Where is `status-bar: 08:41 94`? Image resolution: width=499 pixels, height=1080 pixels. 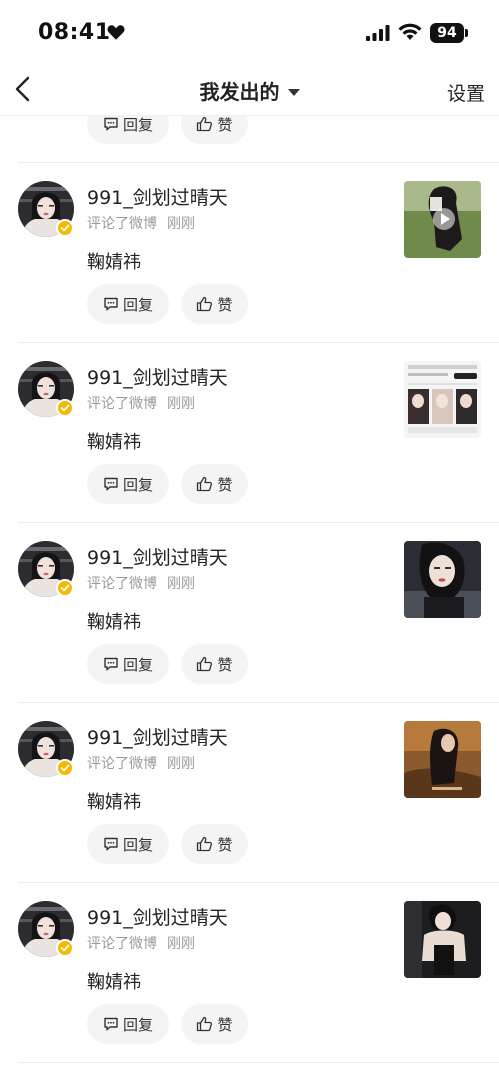 status-bar: 08:41 94 is located at coordinates (249, 33).